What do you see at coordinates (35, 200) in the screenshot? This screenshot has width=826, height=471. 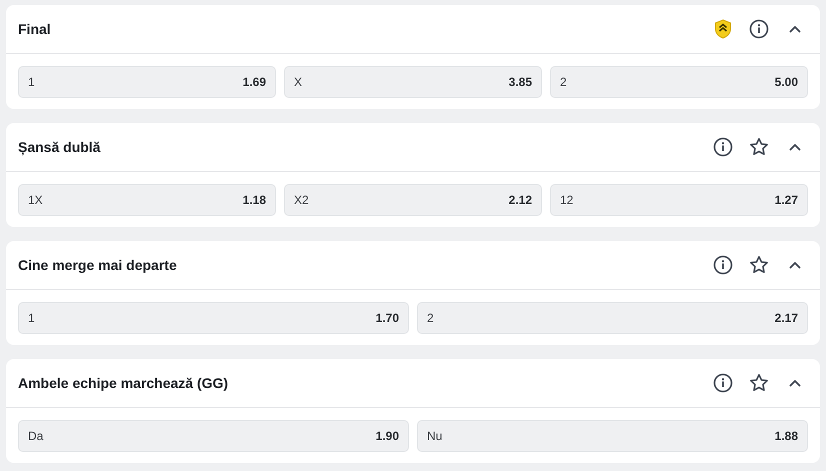 I see `outcome-label: 1X` at bounding box center [35, 200].